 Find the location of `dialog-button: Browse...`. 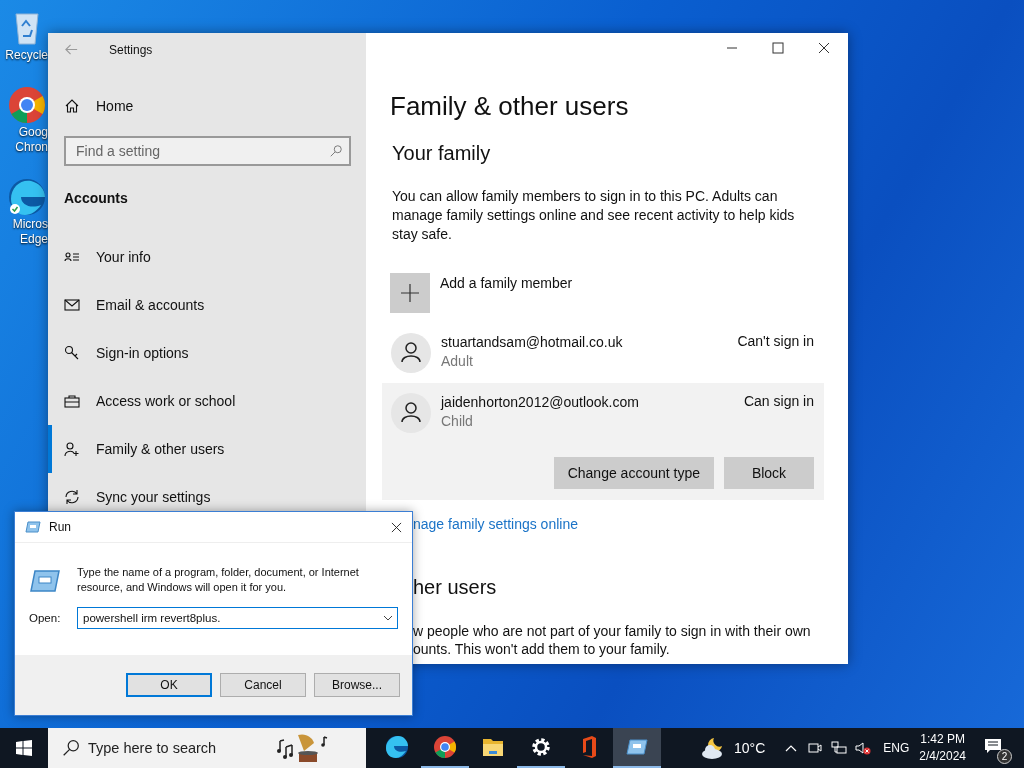

dialog-button: Browse... is located at coordinates (357, 685).